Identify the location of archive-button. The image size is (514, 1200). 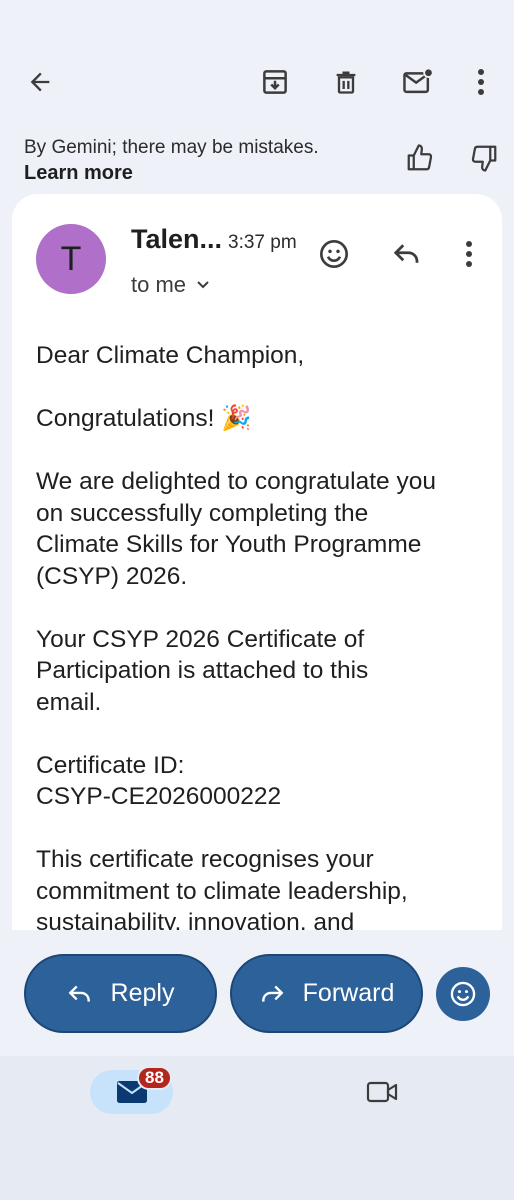
(275, 82).